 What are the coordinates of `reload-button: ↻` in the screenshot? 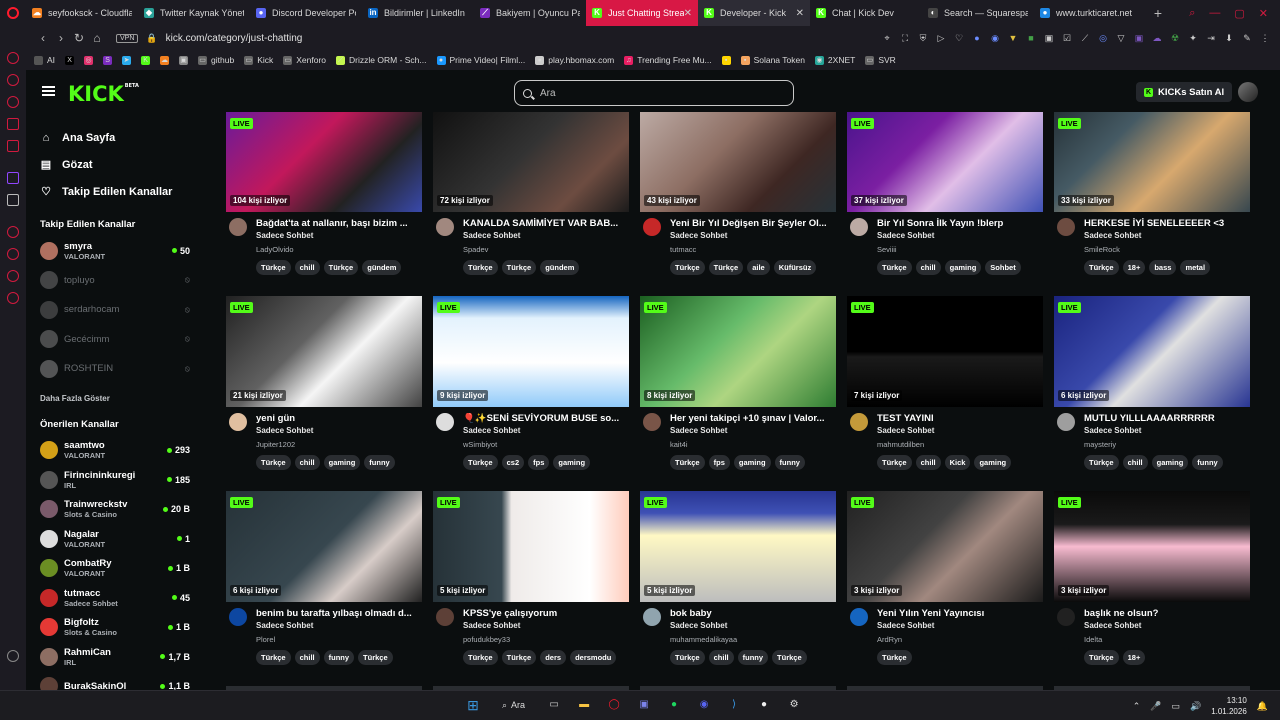 It's located at (79, 38).